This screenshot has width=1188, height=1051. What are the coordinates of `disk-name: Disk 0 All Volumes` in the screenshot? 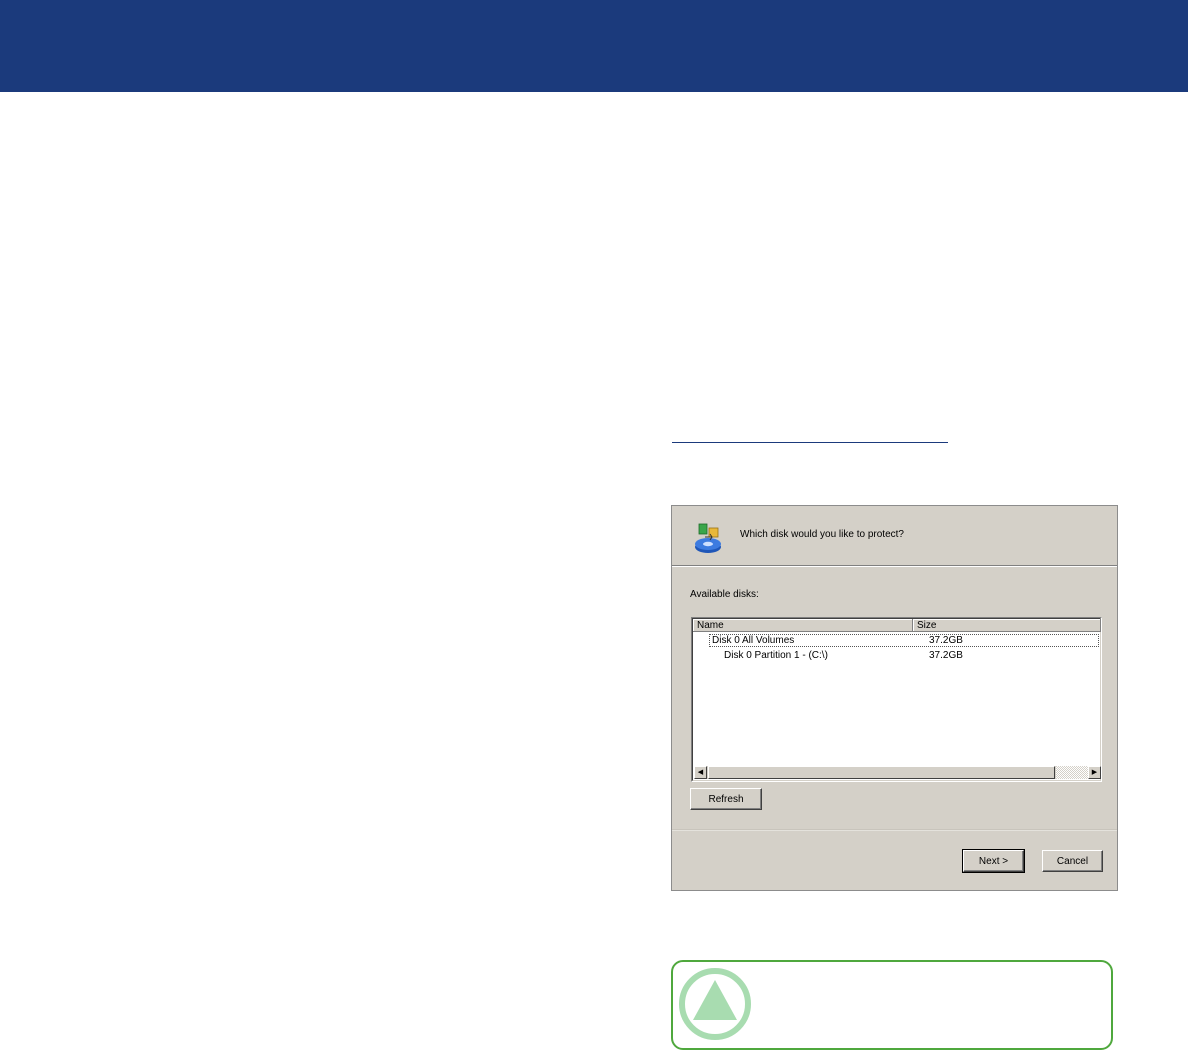 It's located at (753, 640).